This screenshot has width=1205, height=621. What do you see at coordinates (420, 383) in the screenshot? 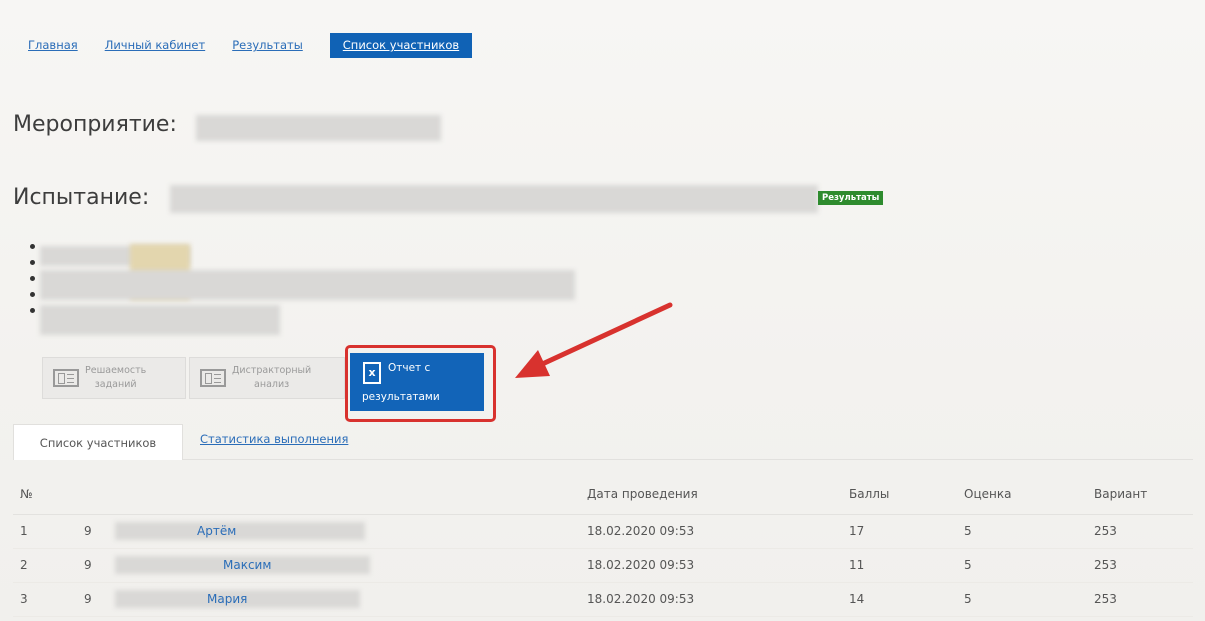
I see `highlight-box` at bounding box center [420, 383].